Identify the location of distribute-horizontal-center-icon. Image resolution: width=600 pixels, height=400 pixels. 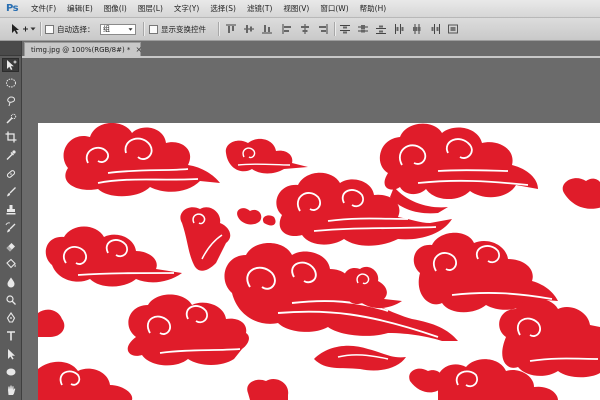
(417, 29).